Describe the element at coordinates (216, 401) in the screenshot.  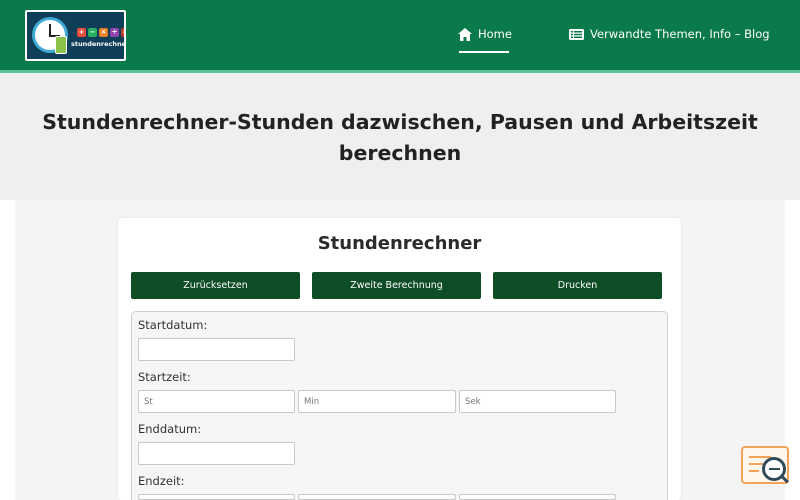
I see `start-hour-input: St` at that location.